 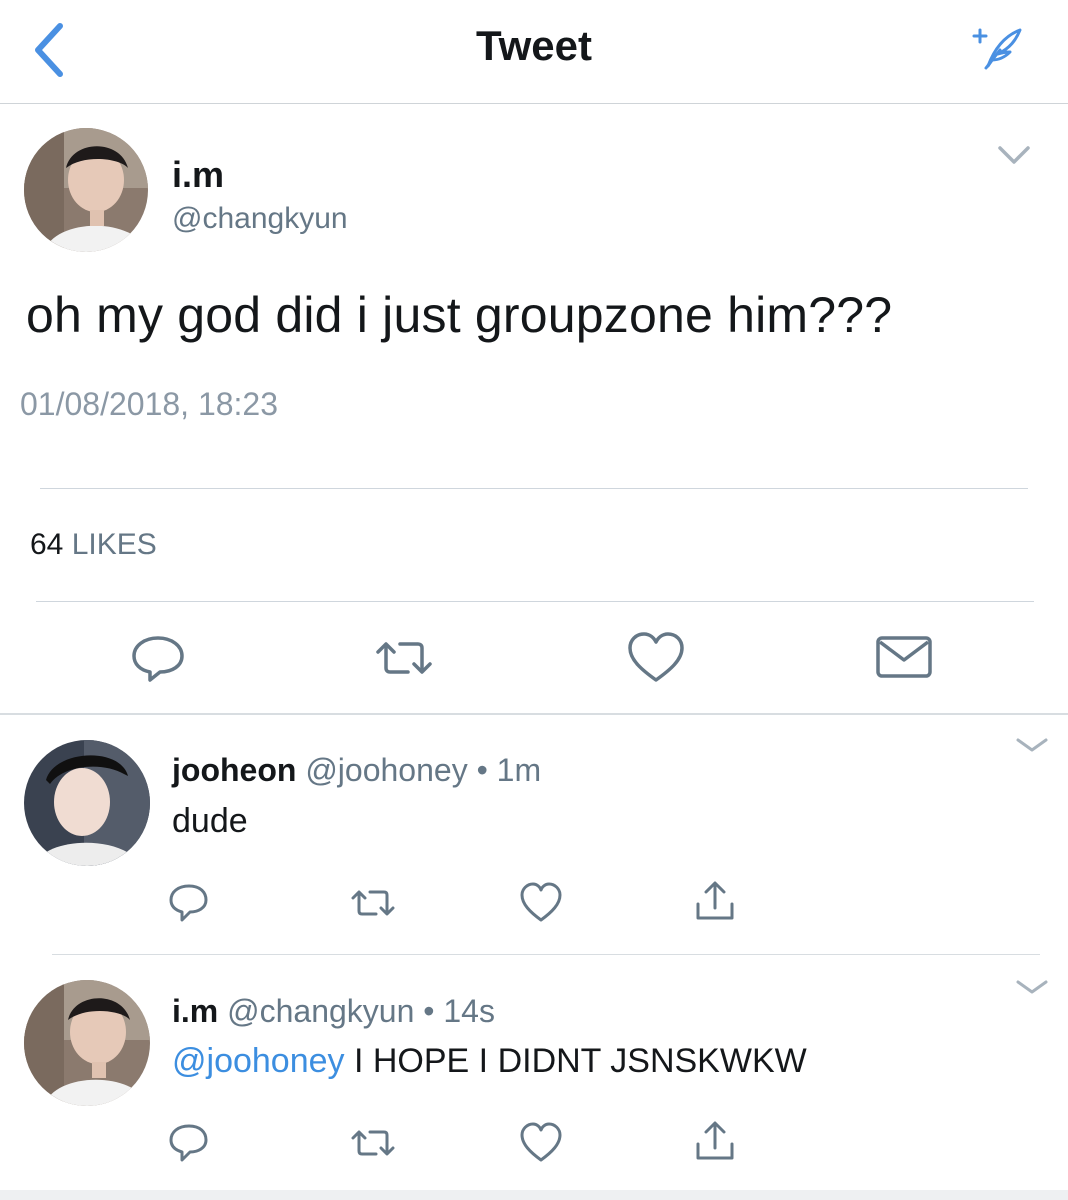 I want to click on tweet-timestamp: 01/08/2018, 18:23, so click(x=149, y=404).